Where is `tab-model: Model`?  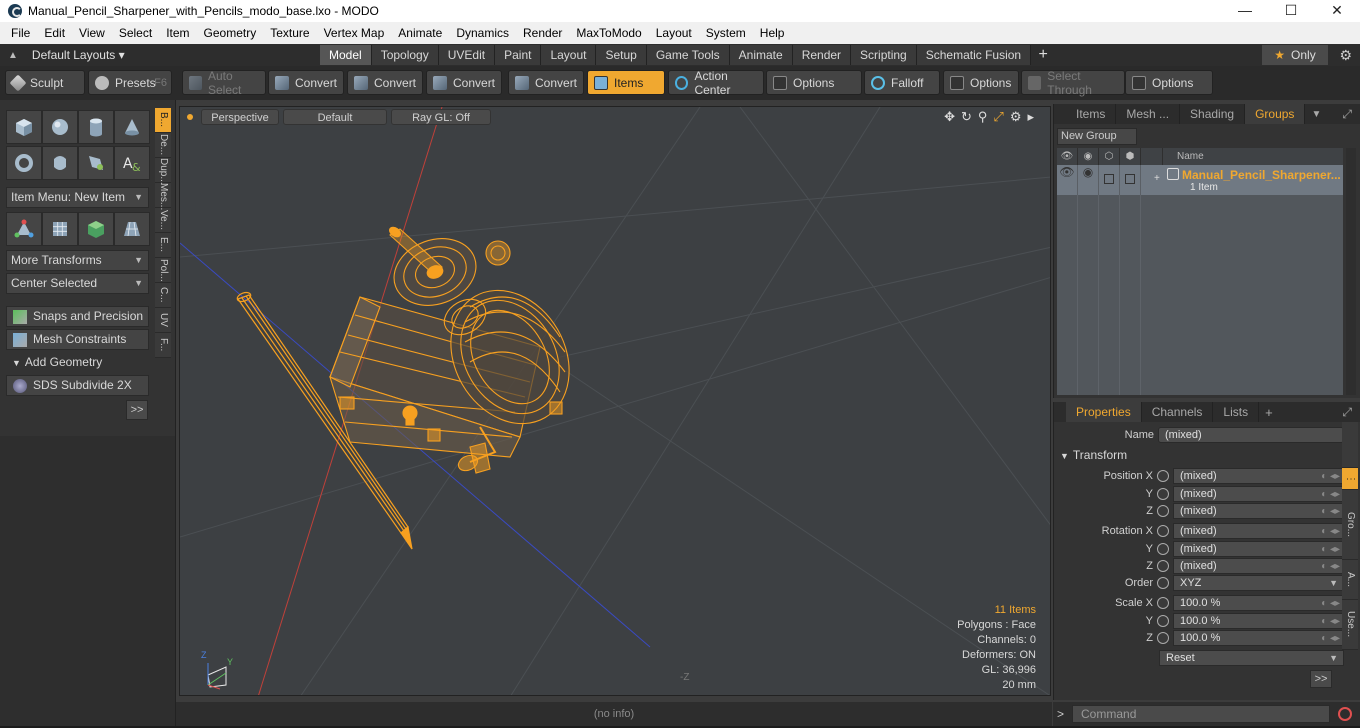
tab-model: Model is located at coordinates (346, 55).